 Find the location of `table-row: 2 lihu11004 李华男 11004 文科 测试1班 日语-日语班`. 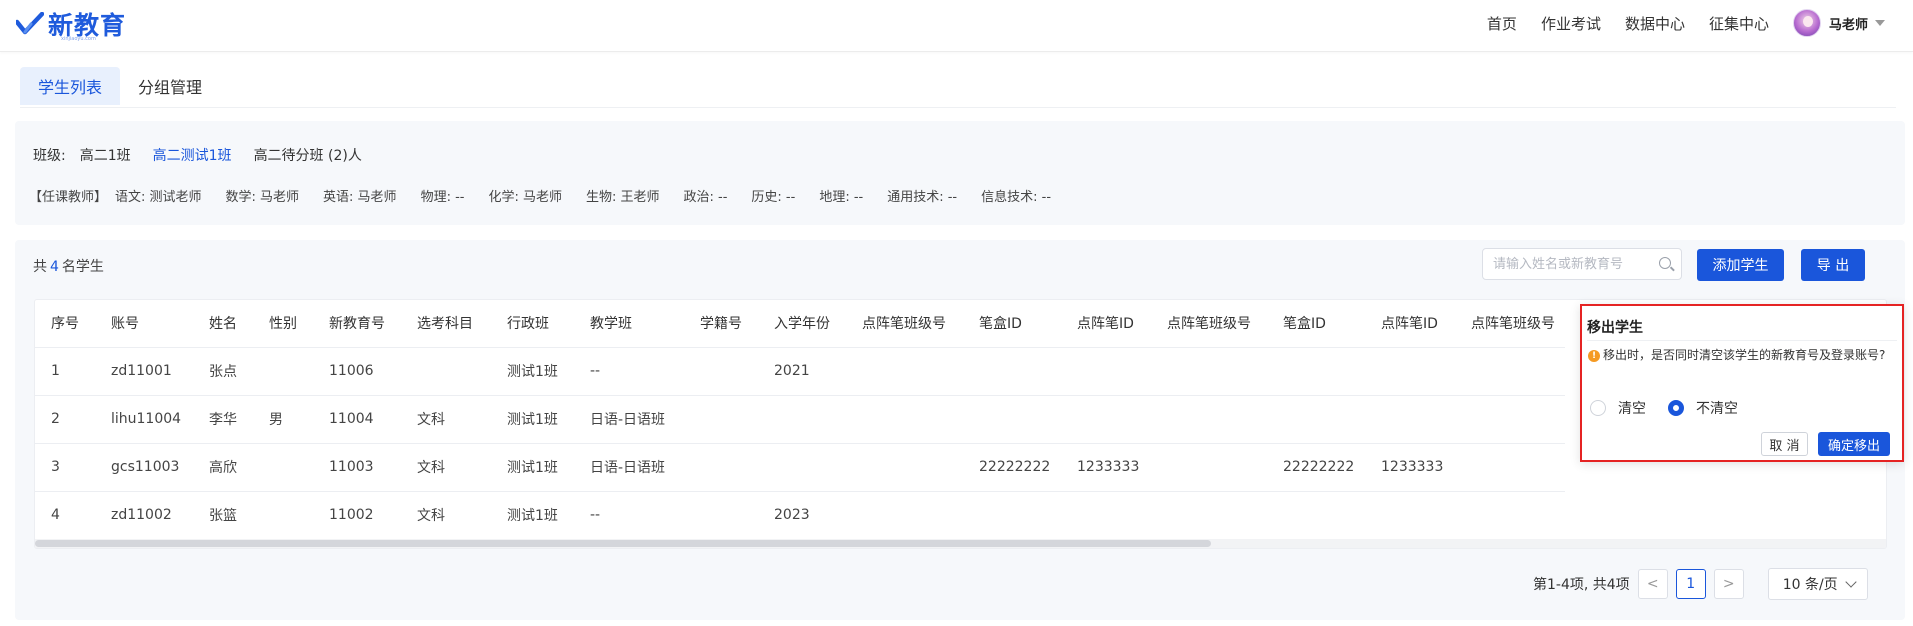

table-row: 2 lihu11004 李华男 11004 文科 测试1班 日语-日语班 is located at coordinates (800, 419).